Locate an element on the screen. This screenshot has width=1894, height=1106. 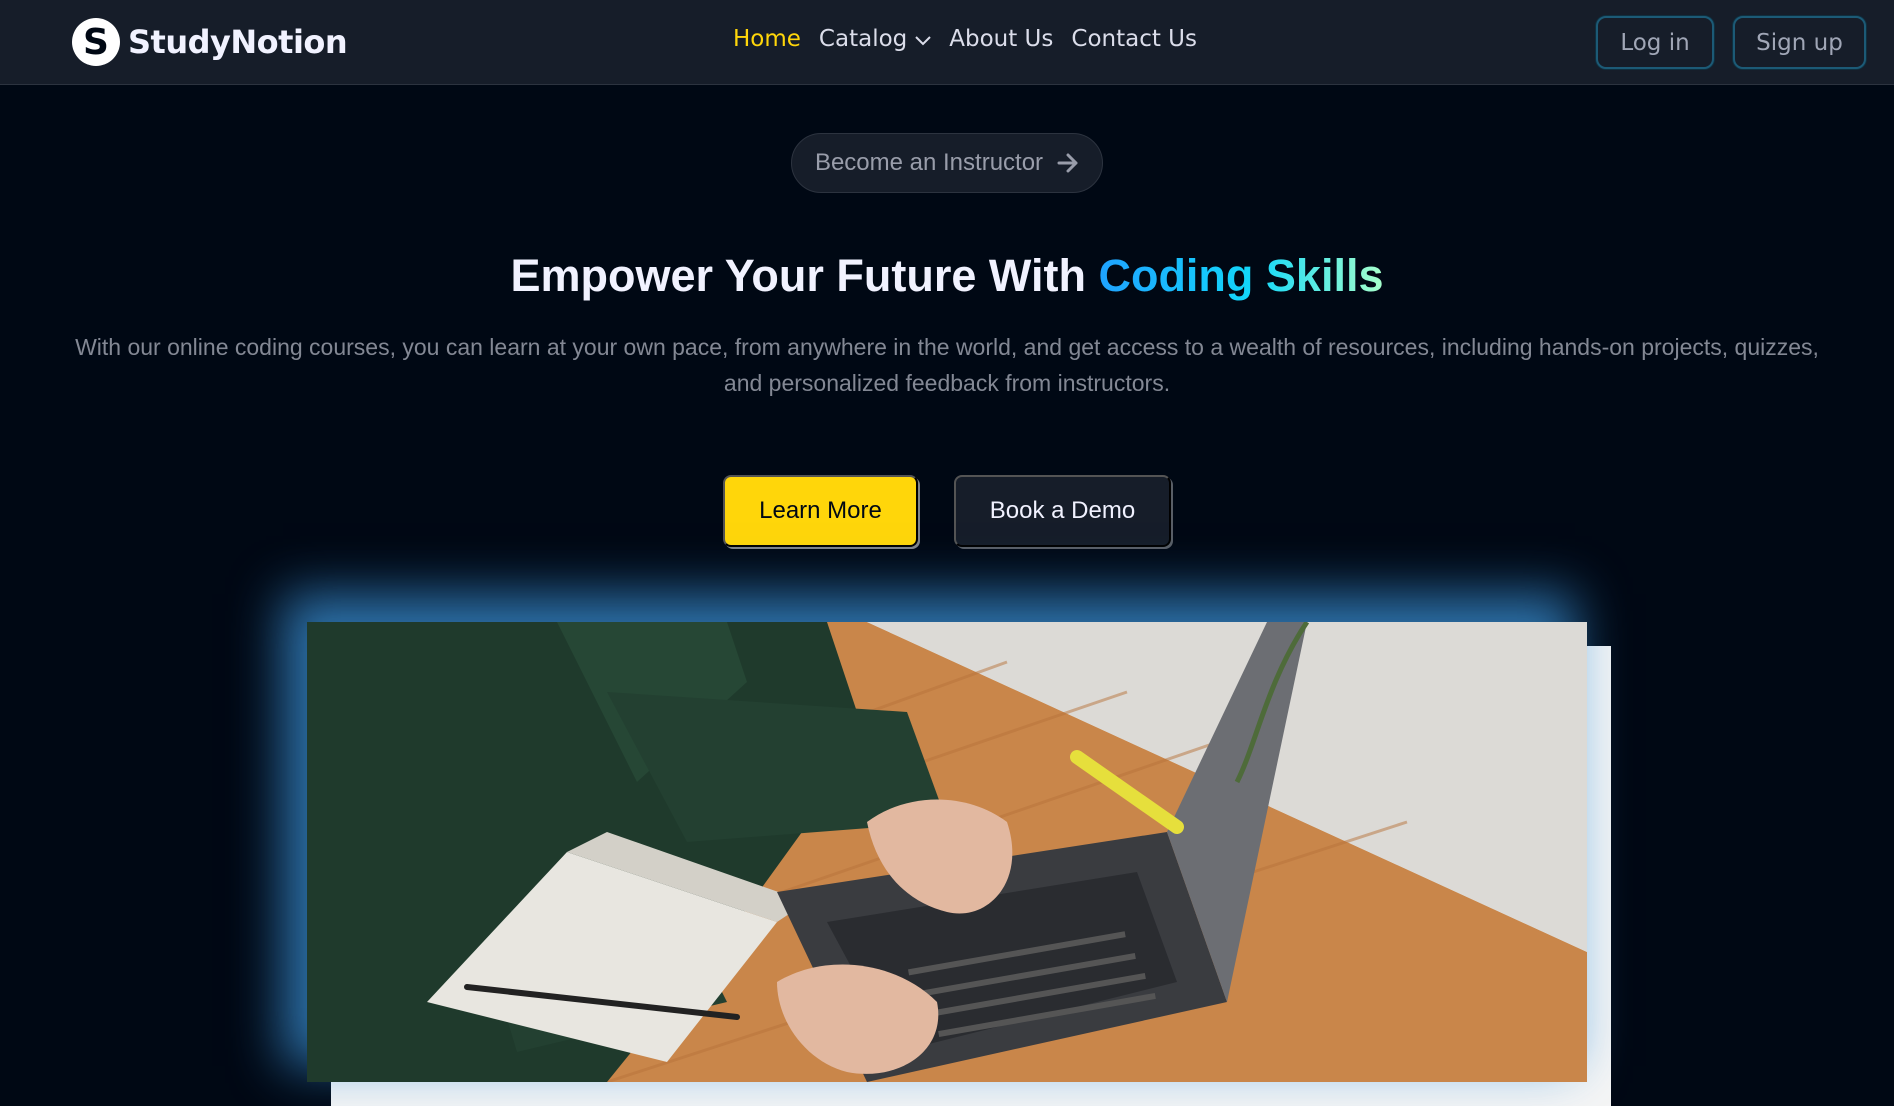
hero-headline-highlight: Coding Skills is located at coordinates (1241, 275).